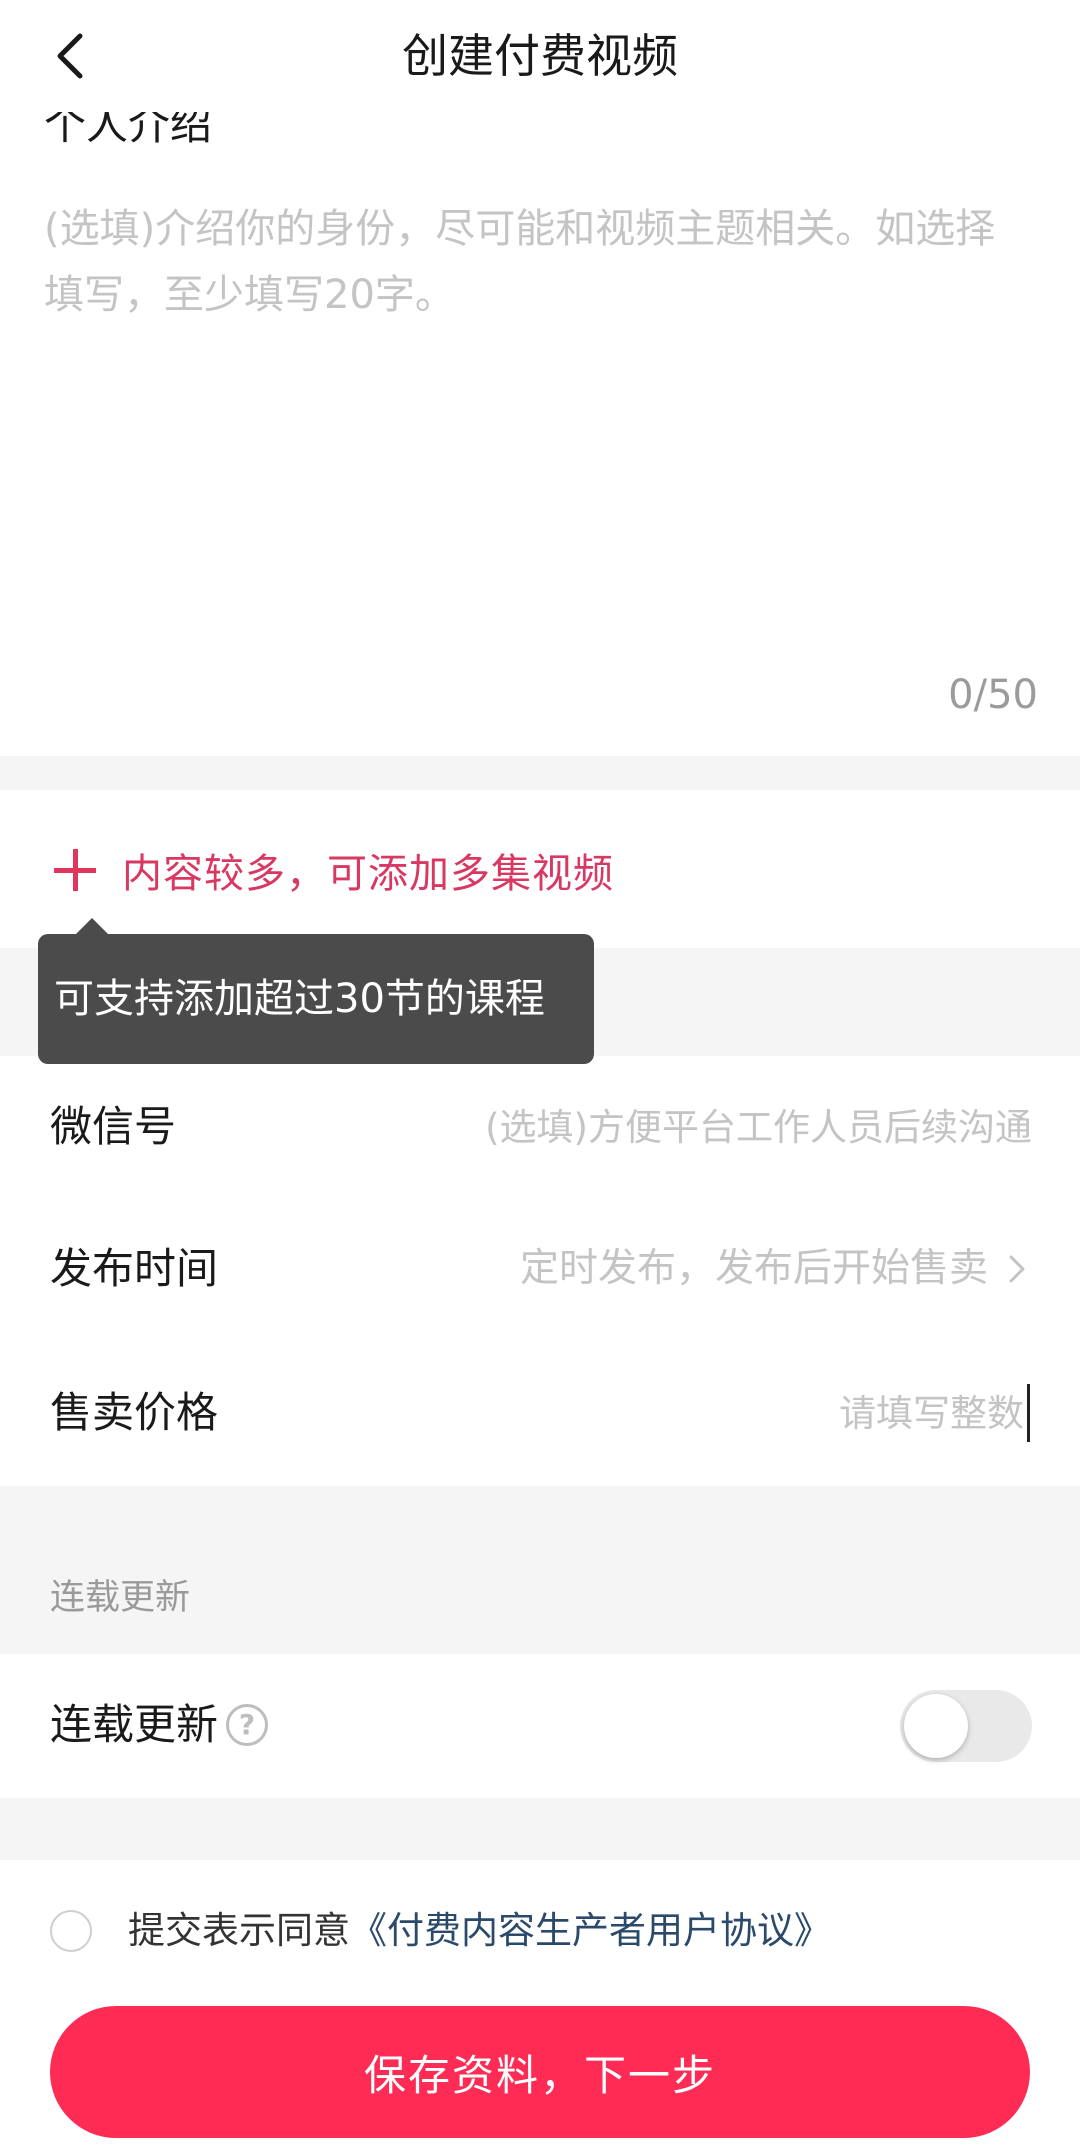  I want to click on wechat-row: 微信号, so click(540, 1127).